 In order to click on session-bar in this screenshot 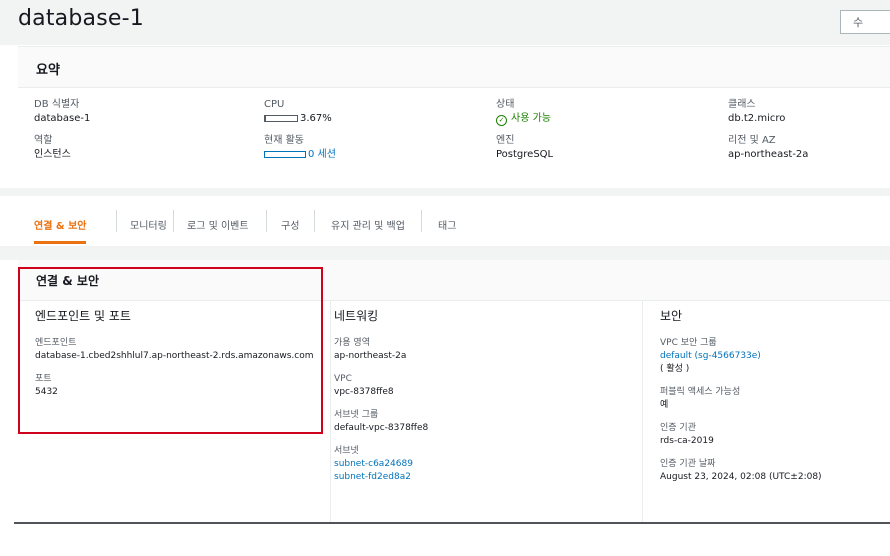, I will do `click(285, 154)`.